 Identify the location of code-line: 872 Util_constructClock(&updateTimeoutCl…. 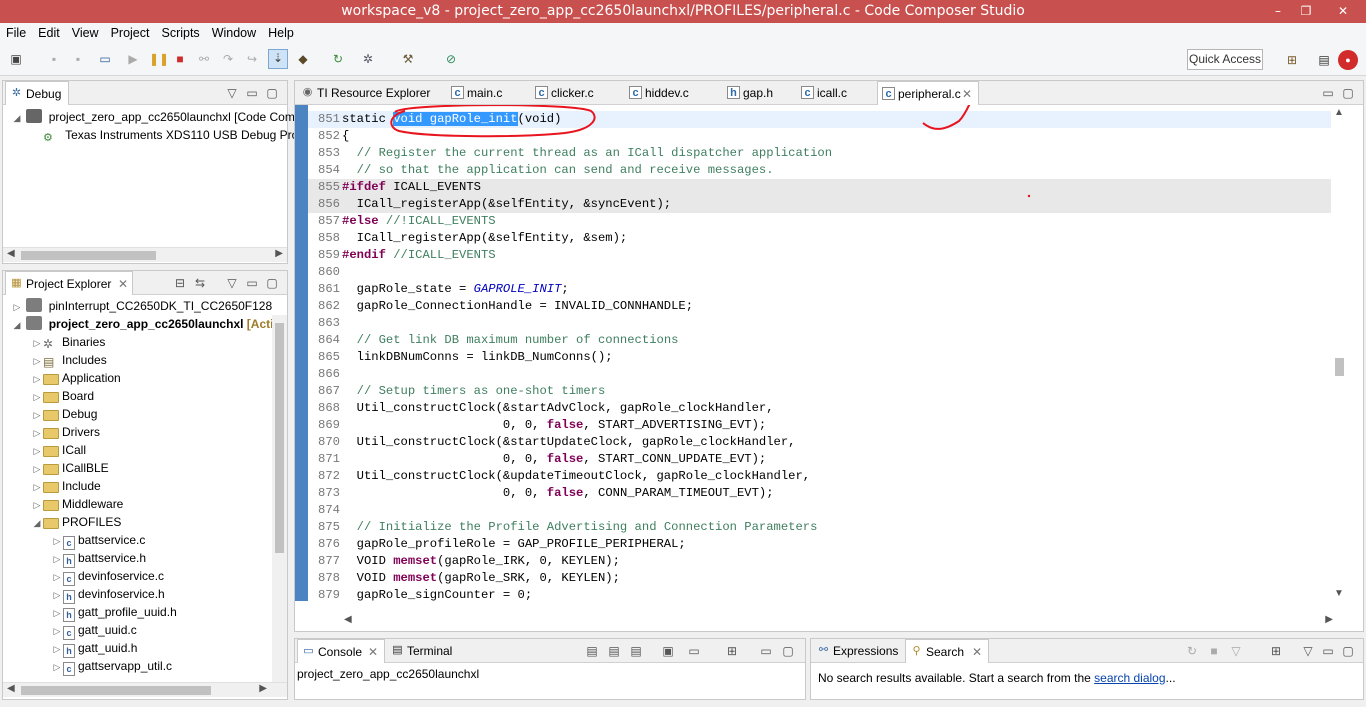
(819, 476).